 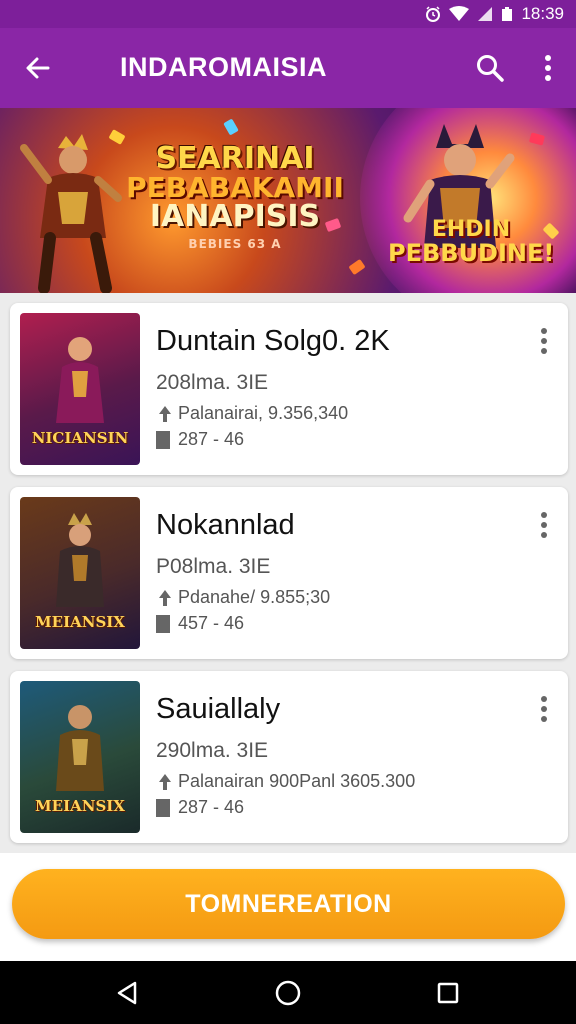 I want to click on status-time: 18:39, so click(x=542, y=13).